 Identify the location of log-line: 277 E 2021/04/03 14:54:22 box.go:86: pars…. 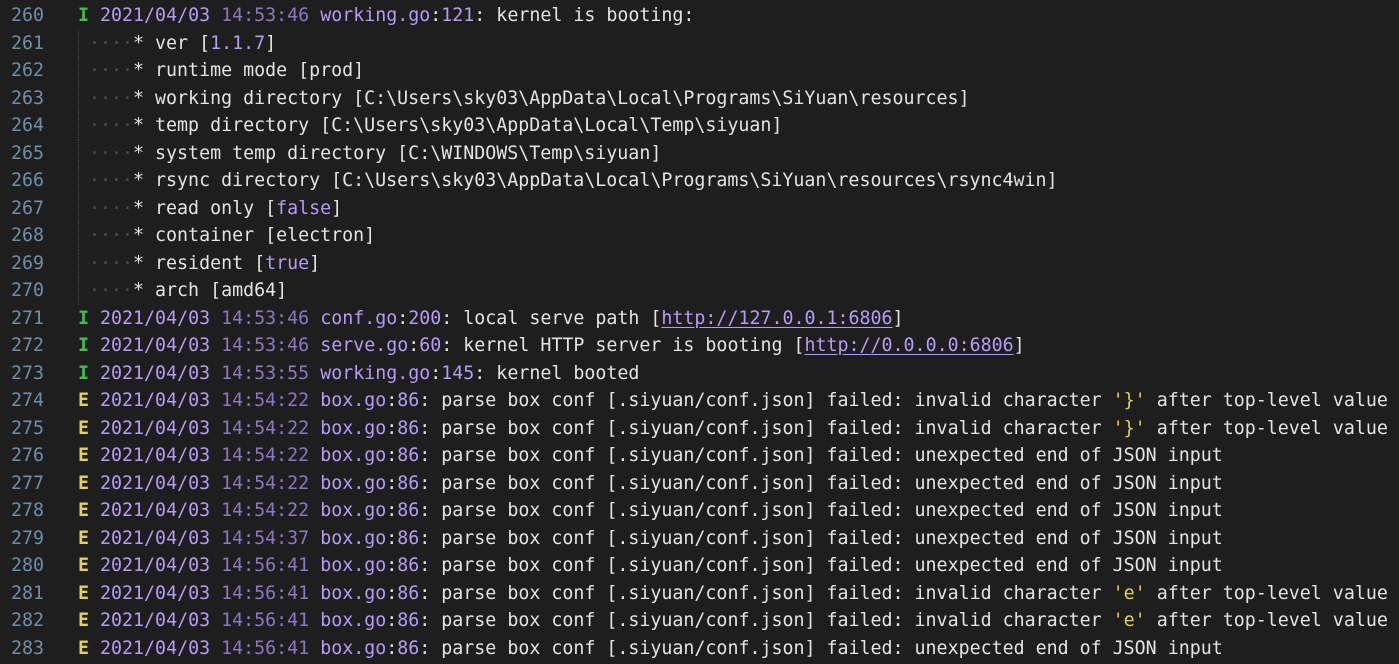
(699, 484).